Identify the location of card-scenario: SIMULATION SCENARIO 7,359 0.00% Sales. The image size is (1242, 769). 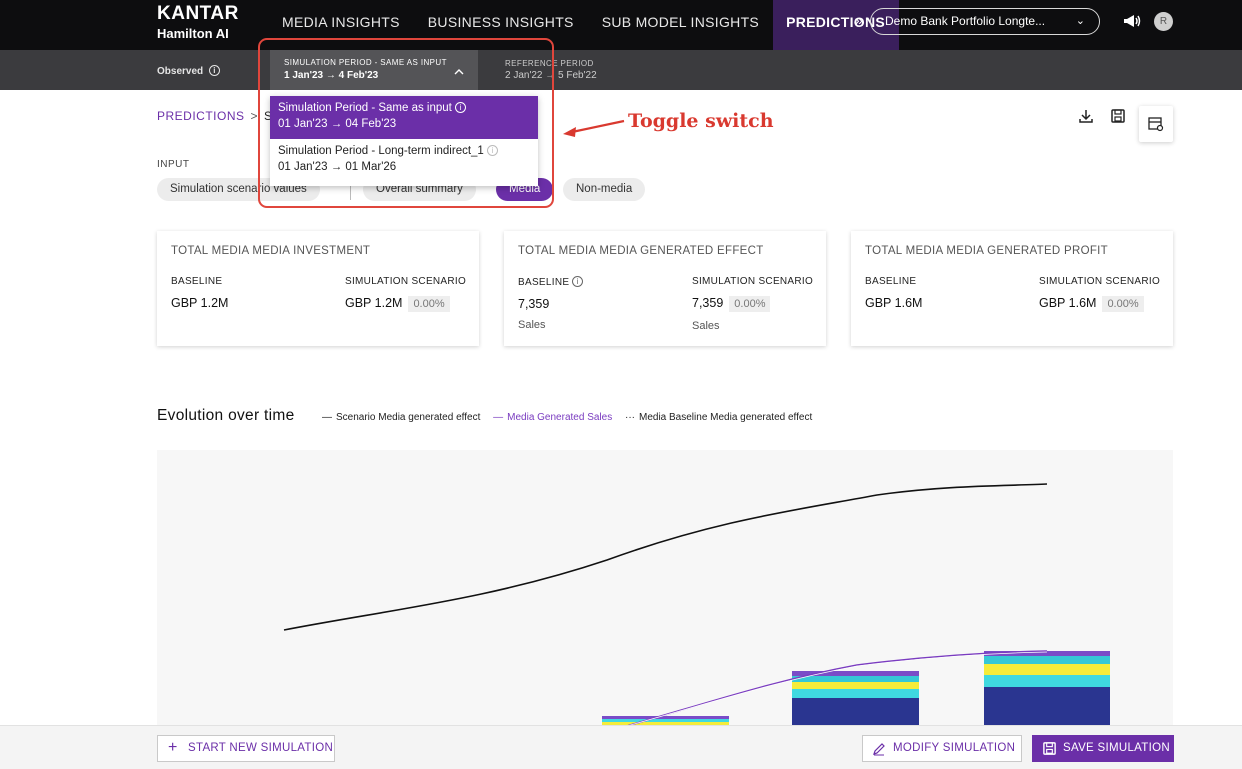
(752, 304).